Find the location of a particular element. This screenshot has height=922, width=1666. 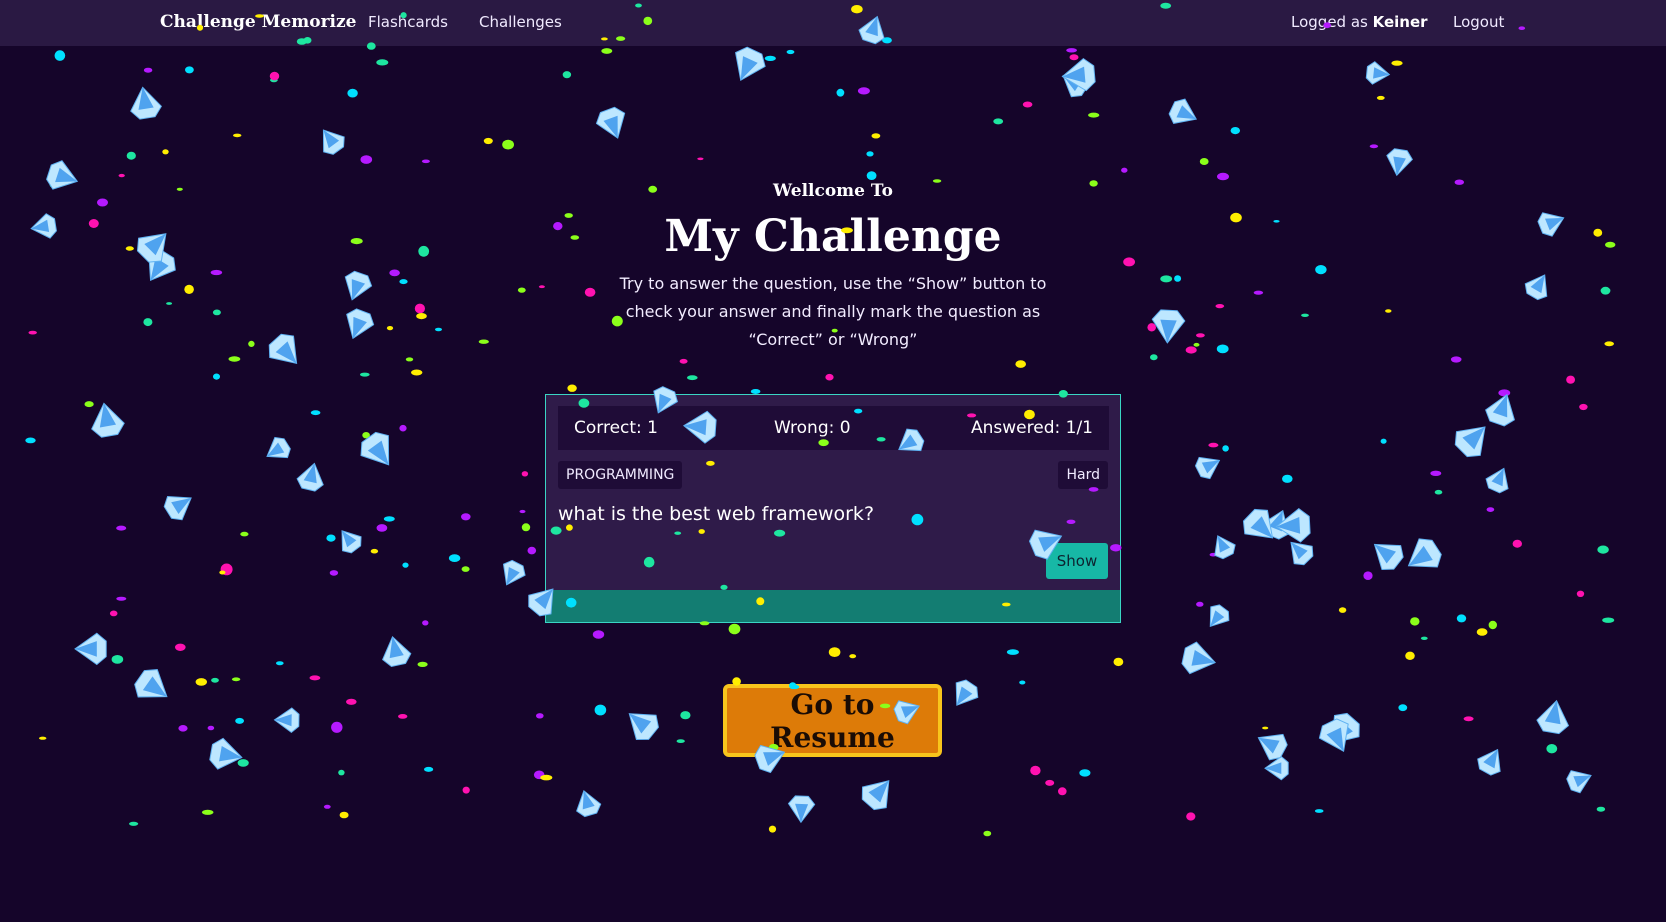

brand-link: Challenge Memorize is located at coordinates (258, 22).